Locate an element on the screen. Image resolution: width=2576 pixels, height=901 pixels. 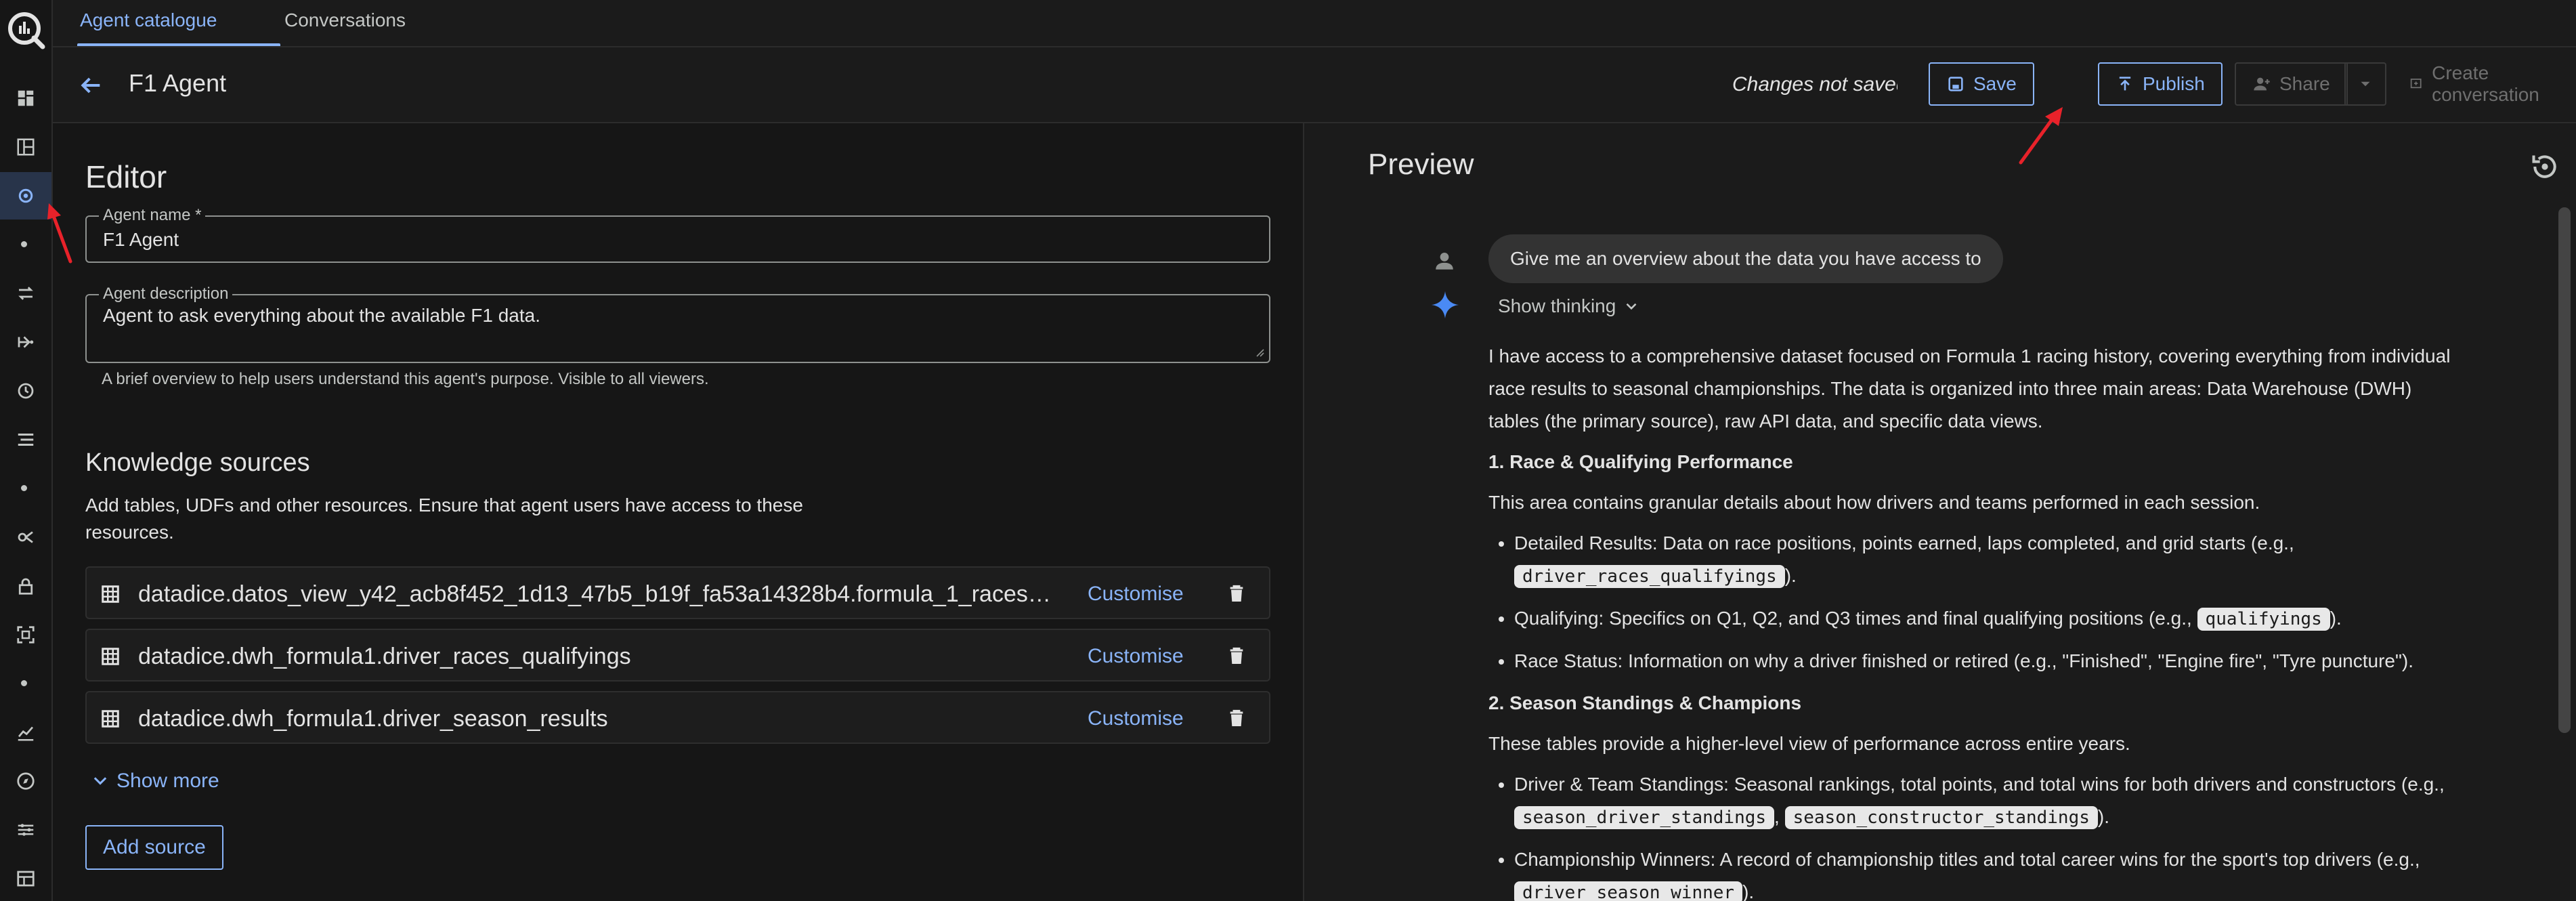
code-span: driver_season_winner is located at coordinates (1628, 891).